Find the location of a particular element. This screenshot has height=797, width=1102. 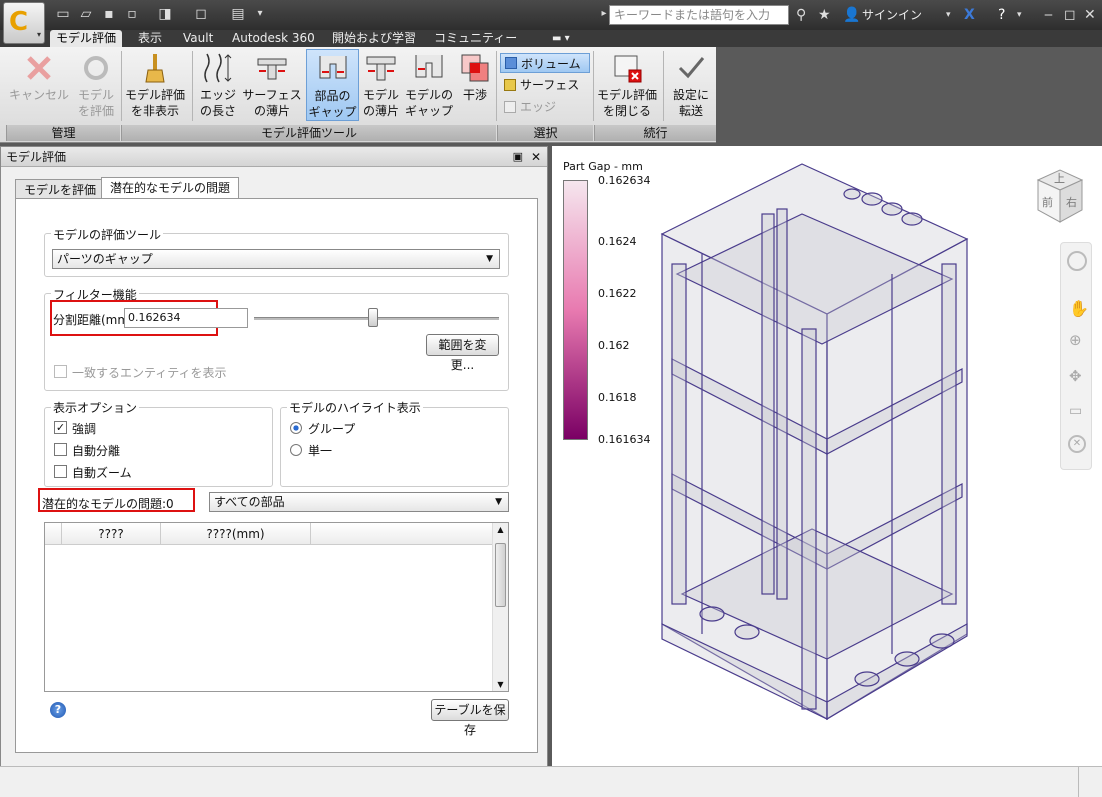

split-distance-input: 0.162634 is located at coordinates (186, 318).